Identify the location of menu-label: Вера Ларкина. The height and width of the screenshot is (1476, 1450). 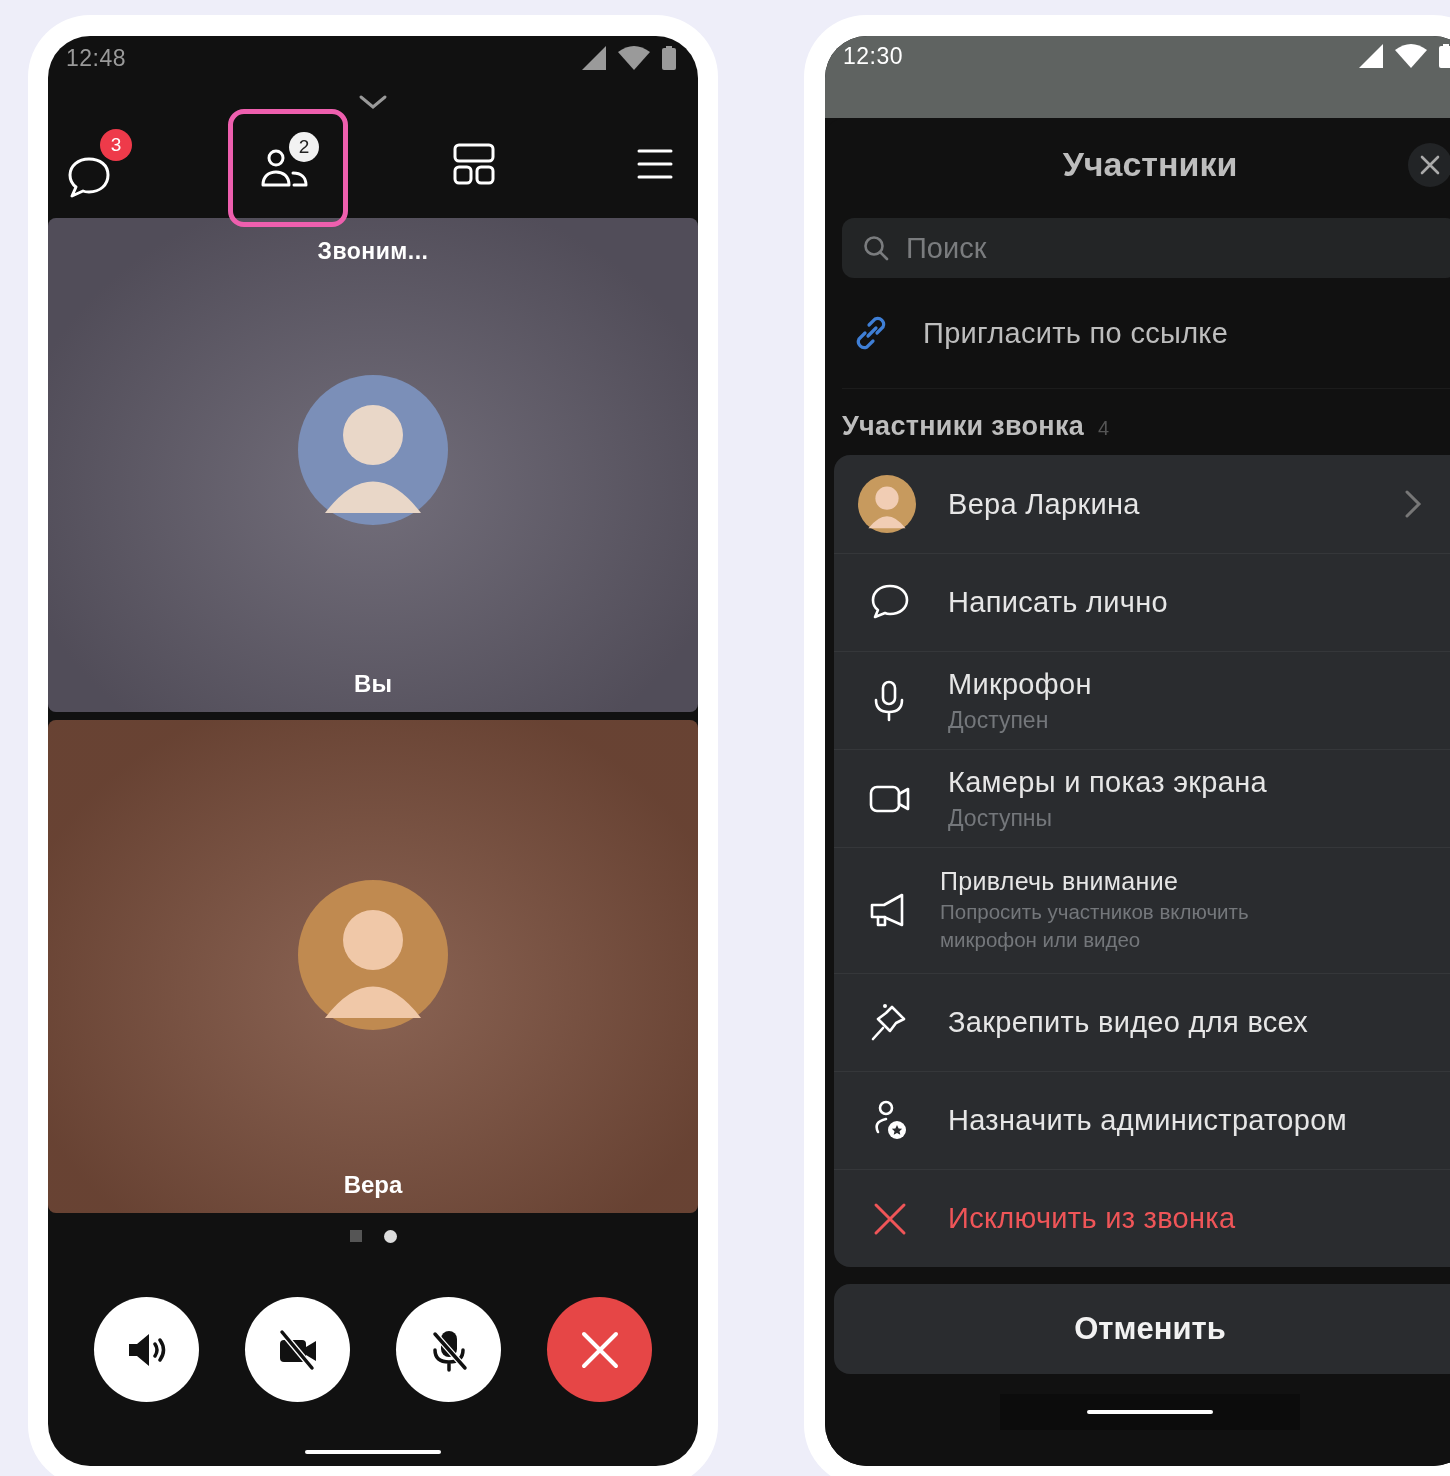
(1044, 504).